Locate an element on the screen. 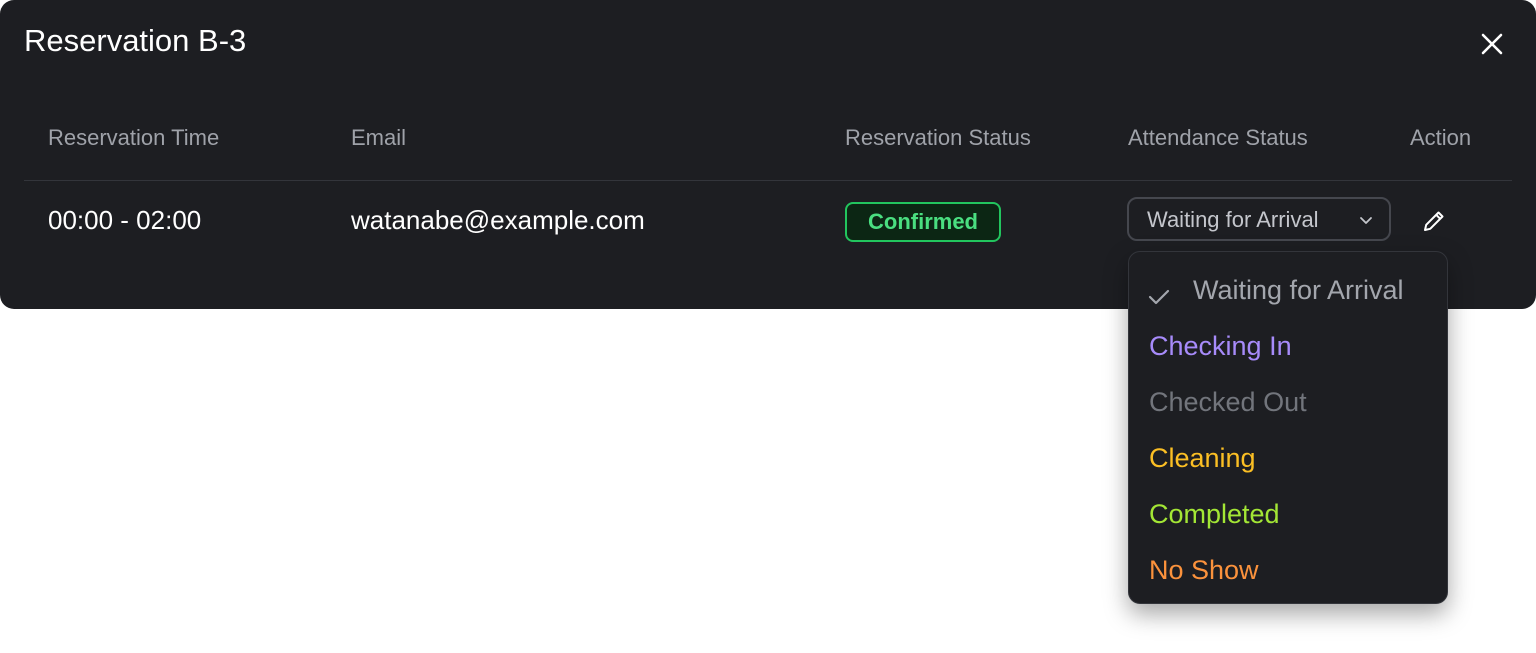 The height and width of the screenshot is (653, 1536). menu-option-label: Checked Out is located at coordinates (1228, 402).